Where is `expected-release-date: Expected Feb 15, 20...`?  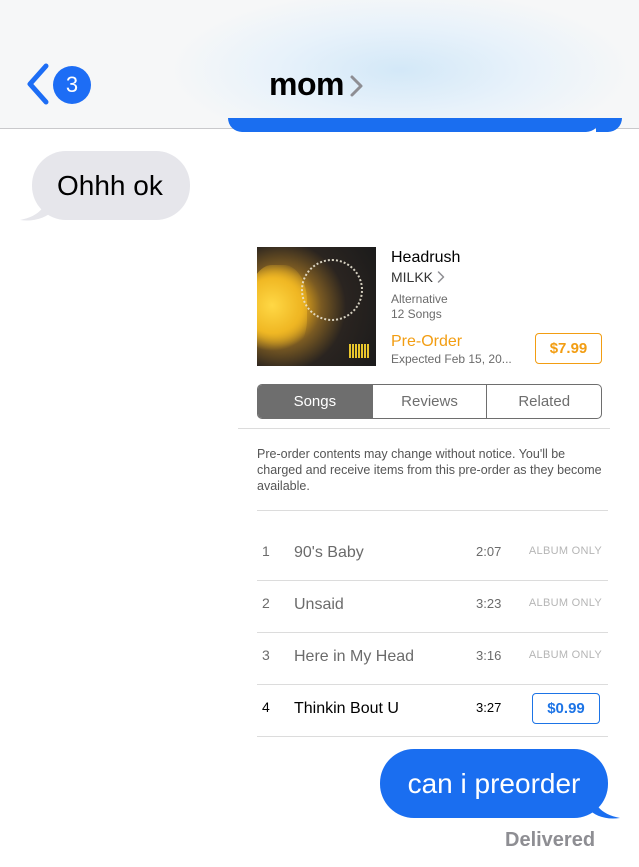
expected-release-date: Expected Feb 15, 20... is located at coordinates (451, 359).